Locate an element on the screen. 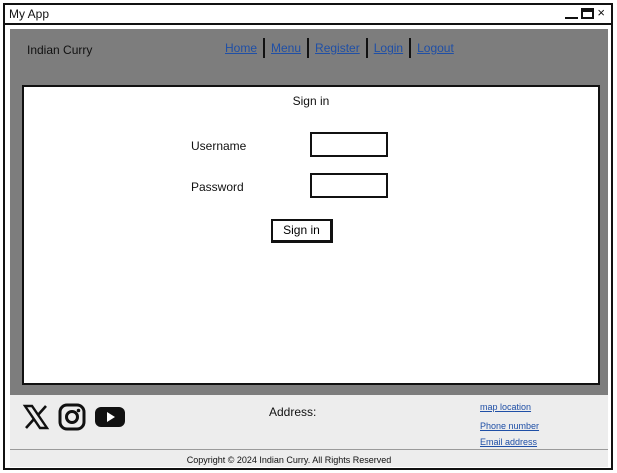 The height and width of the screenshot is (473, 617). window-title: My App is located at coordinates (29, 14).